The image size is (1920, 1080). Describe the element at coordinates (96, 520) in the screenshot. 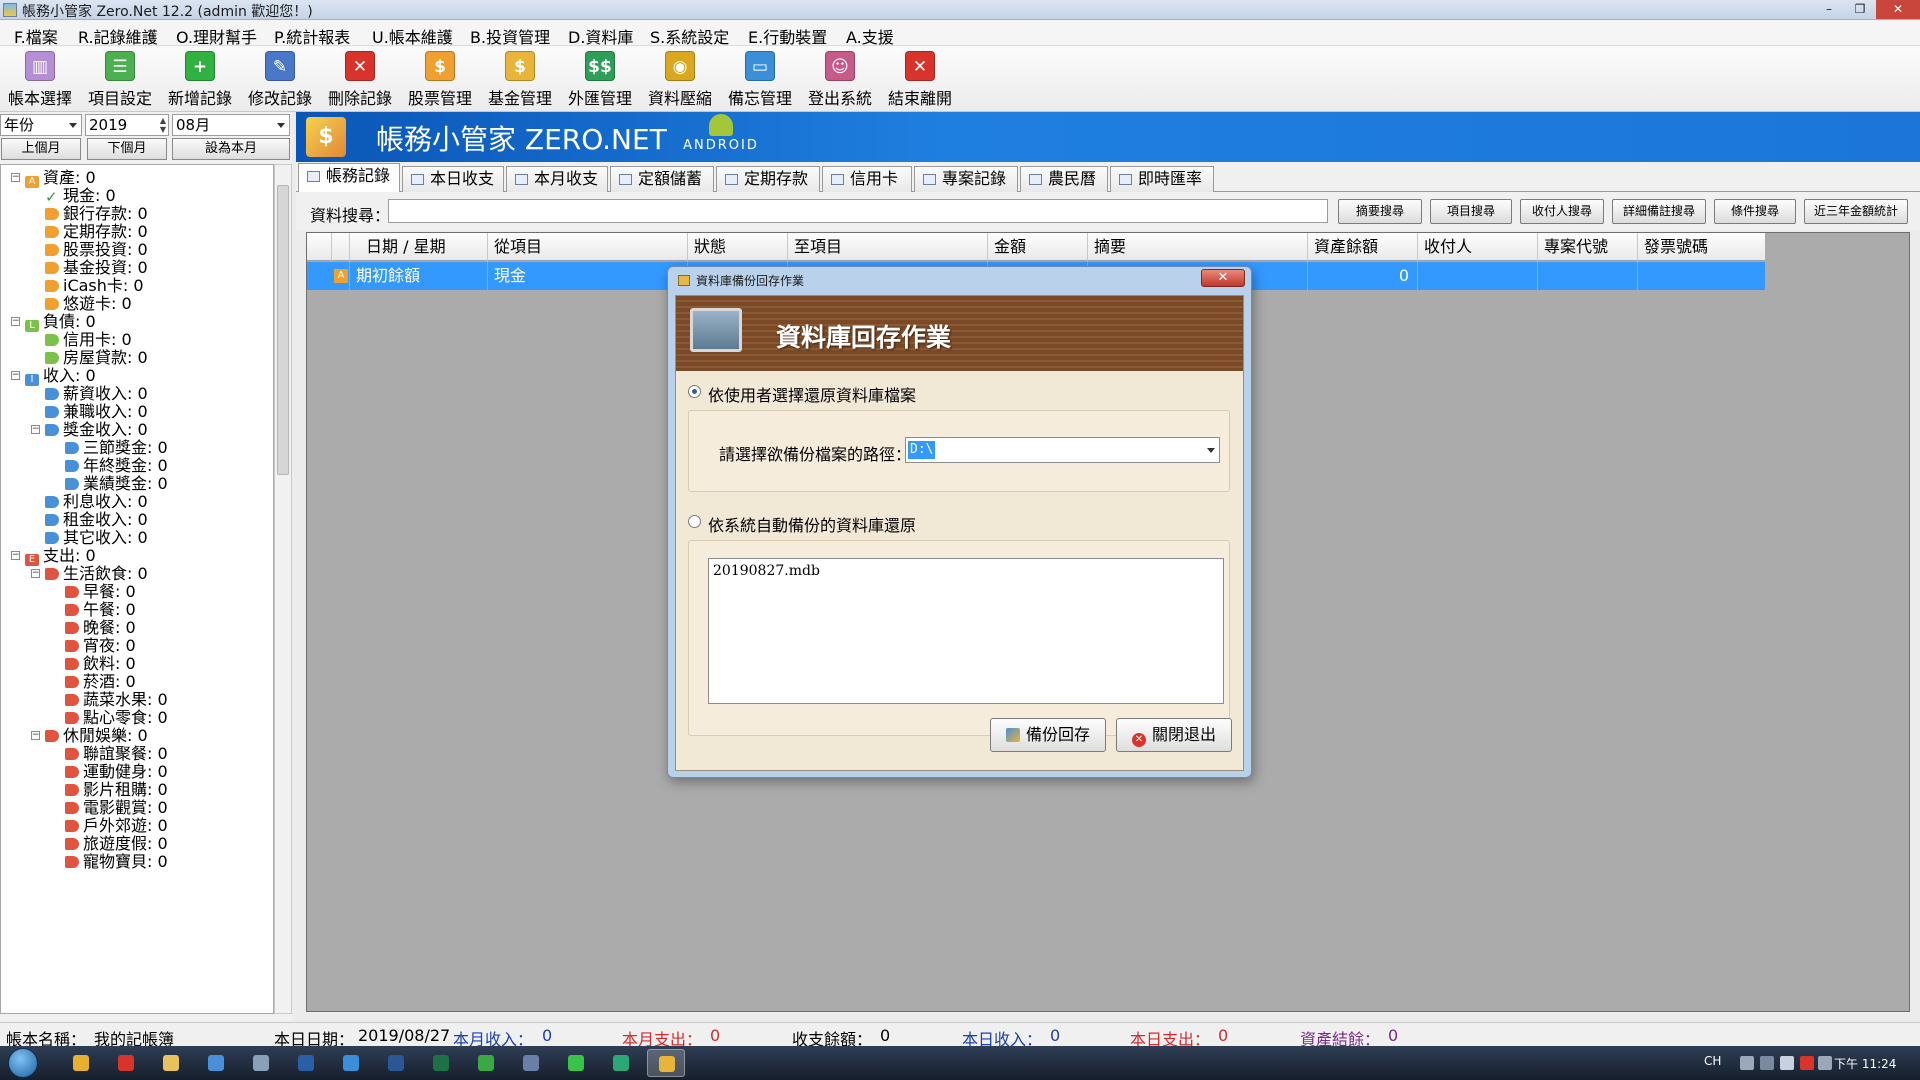

I see `tree-node: 租金收入: 0` at that location.